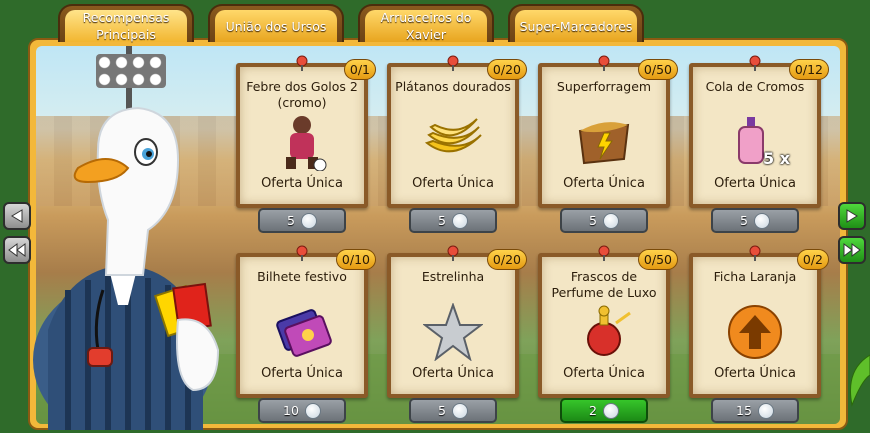 This screenshot has width=870, height=433. What do you see at coordinates (453, 86) in the screenshot?
I see `card-title: Plátanos dourados` at bounding box center [453, 86].